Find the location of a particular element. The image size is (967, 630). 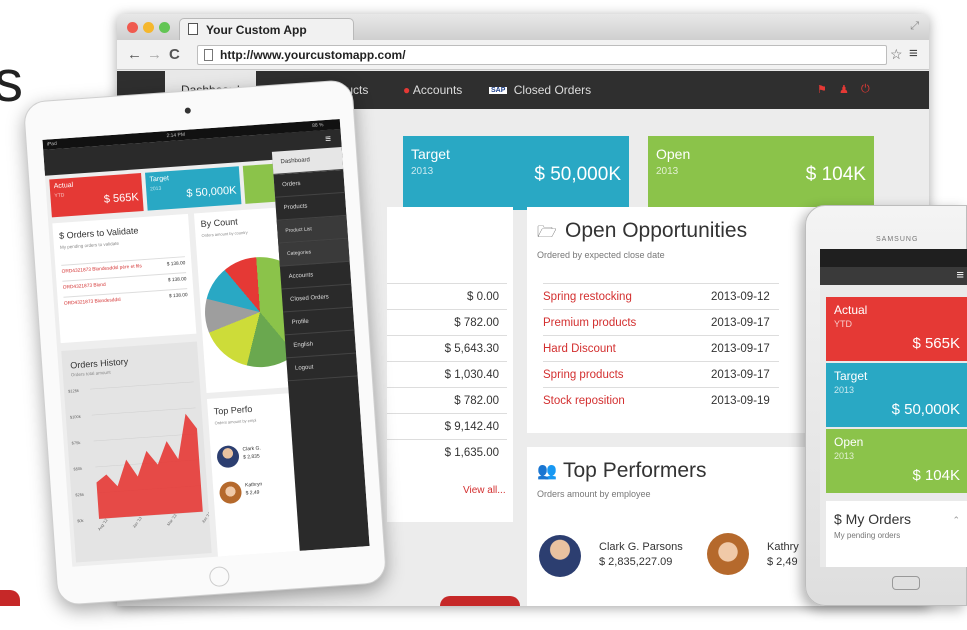

y-tick-label: $75k is located at coordinates (76, 443).